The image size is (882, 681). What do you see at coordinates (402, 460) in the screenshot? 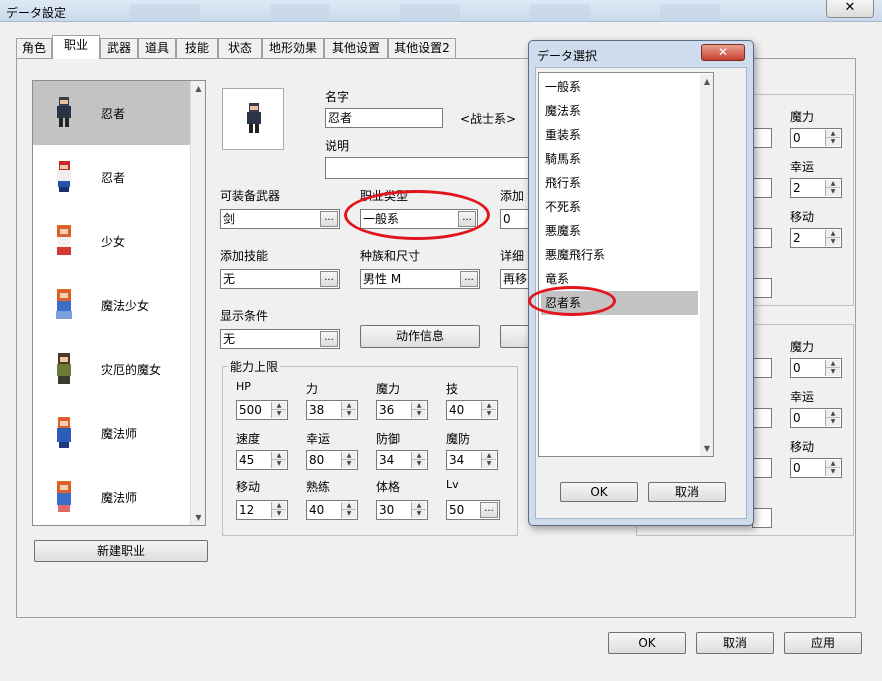
I see `stat-spinner: 34 ▲ ▼` at bounding box center [402, 460].